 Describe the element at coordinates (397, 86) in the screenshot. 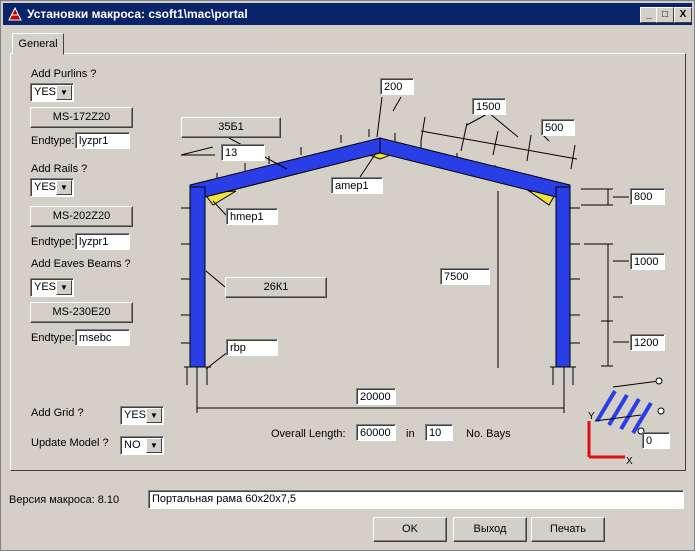

I see `apex-offset-field: 200` at that location.